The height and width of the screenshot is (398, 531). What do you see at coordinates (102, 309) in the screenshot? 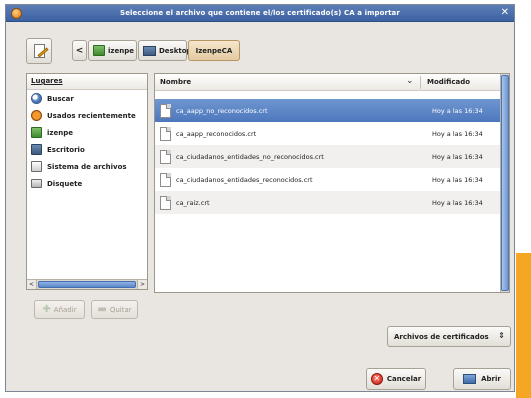
I see `minus-icon: ▬` at bounding box center [102, 309].